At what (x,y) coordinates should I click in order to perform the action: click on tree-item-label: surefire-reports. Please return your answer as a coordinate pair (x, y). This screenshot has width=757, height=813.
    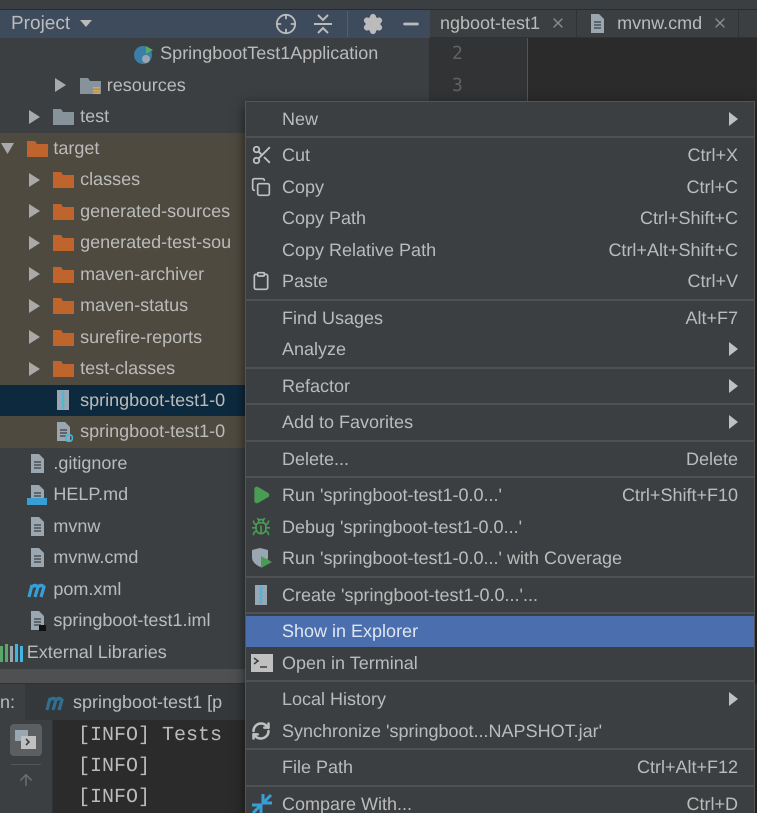
    Looking at the image, I should click on (141, 337).